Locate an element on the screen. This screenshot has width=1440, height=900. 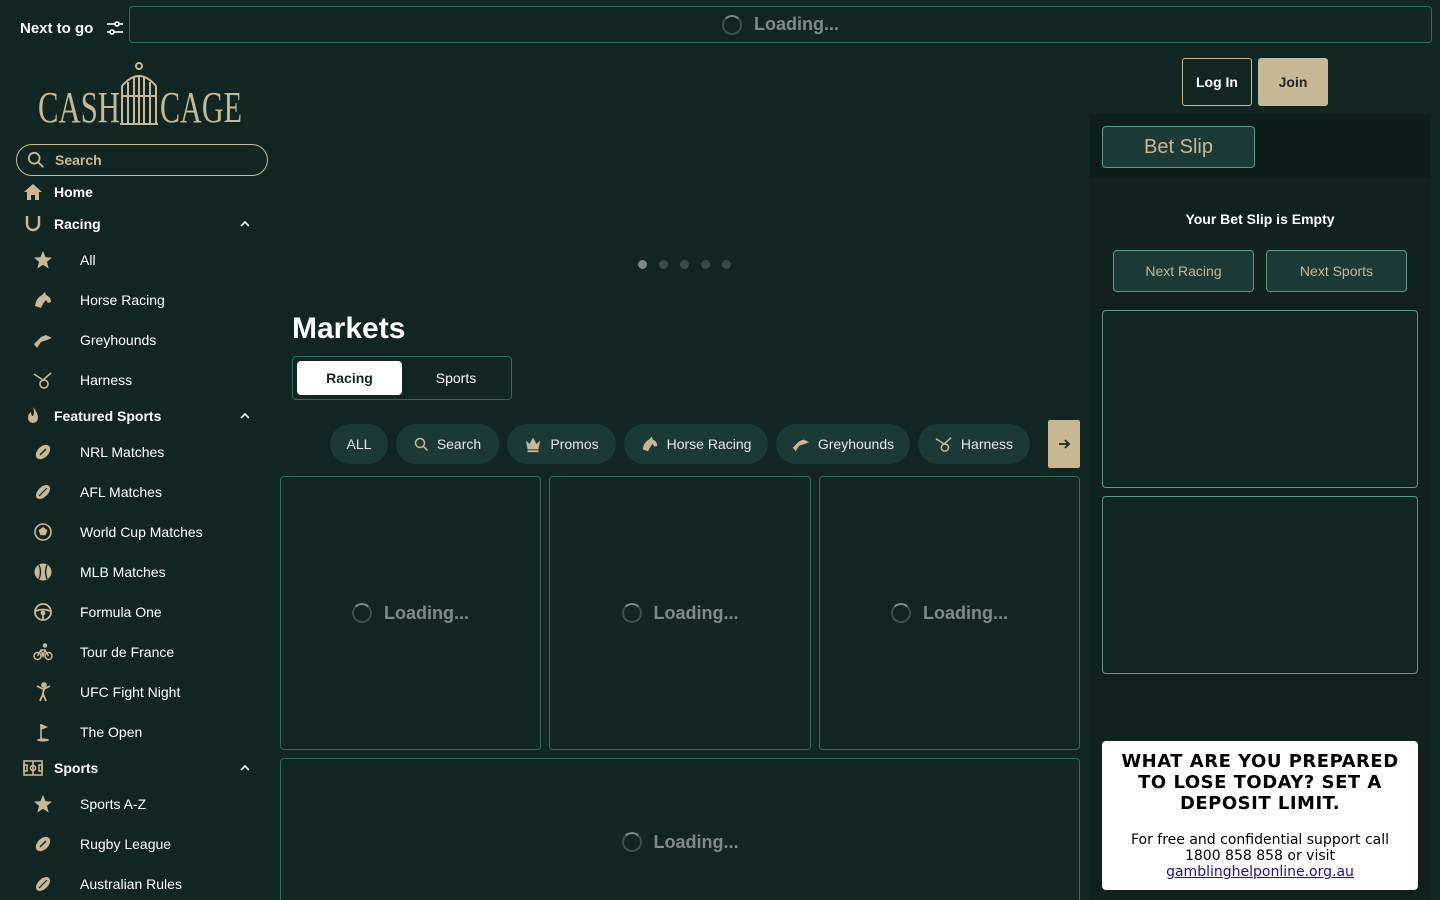
tab-racing: Racing is located at coordinates (349, 378).